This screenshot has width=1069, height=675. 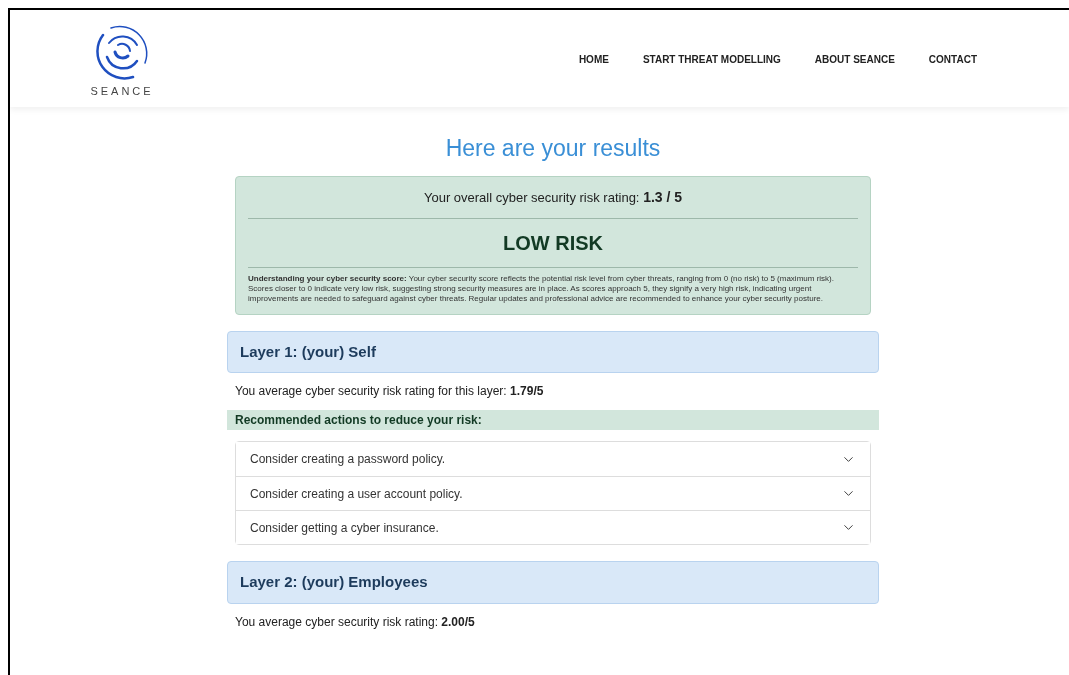 I want to click on action-accordion-item: Consider getting a cyber insurance., so click(x=553, y=527).